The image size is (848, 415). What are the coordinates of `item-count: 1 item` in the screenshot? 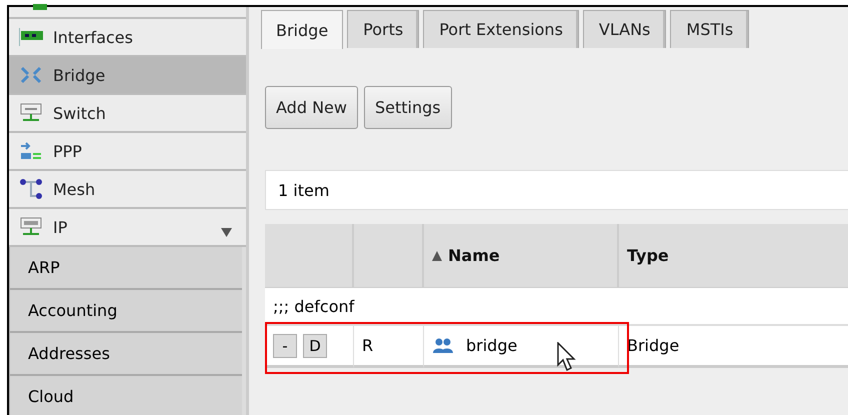 It's located at (556, 190).